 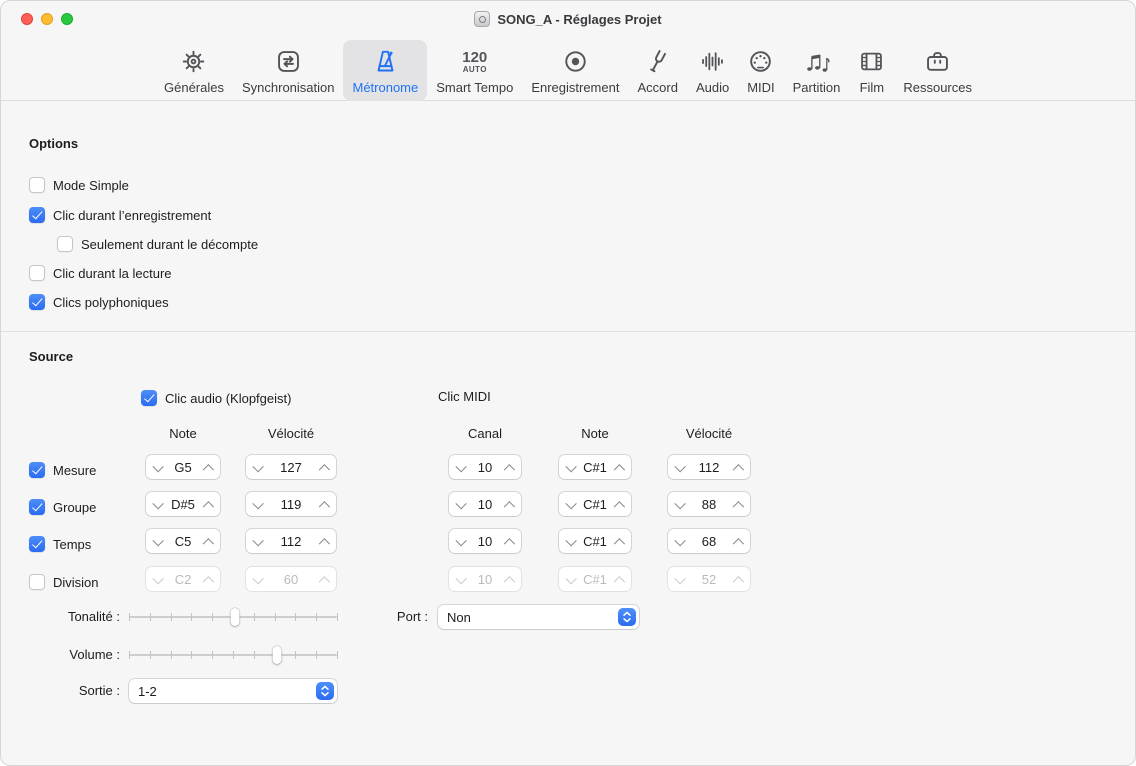 I want to click on mesure-canal-stepper: 10, so click(x=485, y=467).